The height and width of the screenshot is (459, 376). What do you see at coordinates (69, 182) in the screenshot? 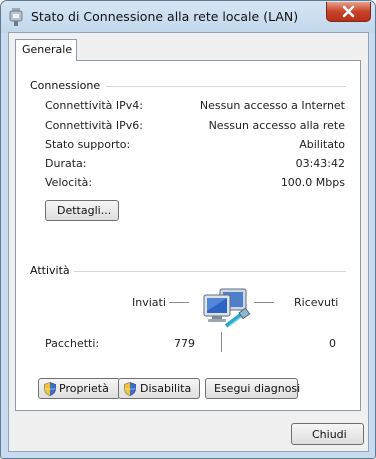
I see `speed-label: Velocità:` at bounding box center [69, 182].